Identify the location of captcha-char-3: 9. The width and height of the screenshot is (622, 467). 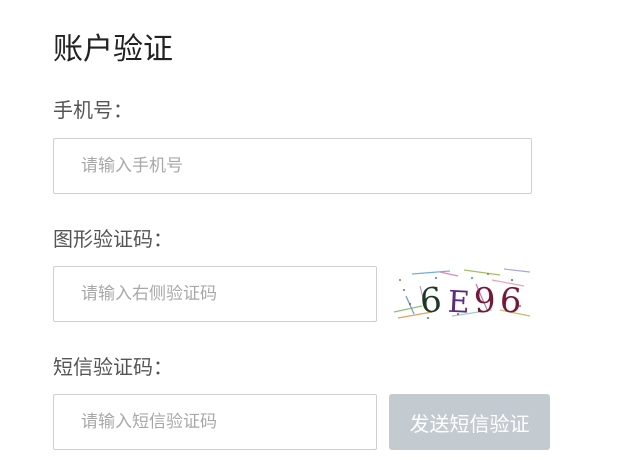
(485, 300).